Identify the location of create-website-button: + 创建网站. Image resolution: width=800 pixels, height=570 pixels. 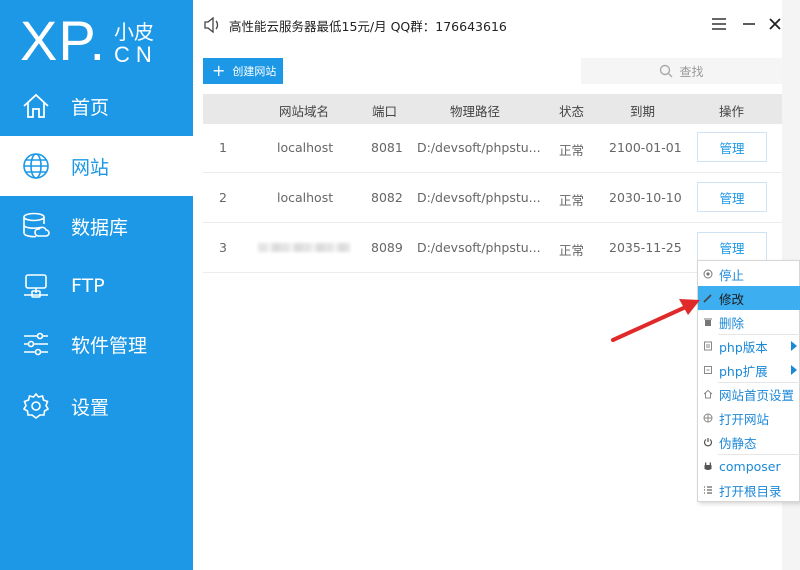
(243, 71).